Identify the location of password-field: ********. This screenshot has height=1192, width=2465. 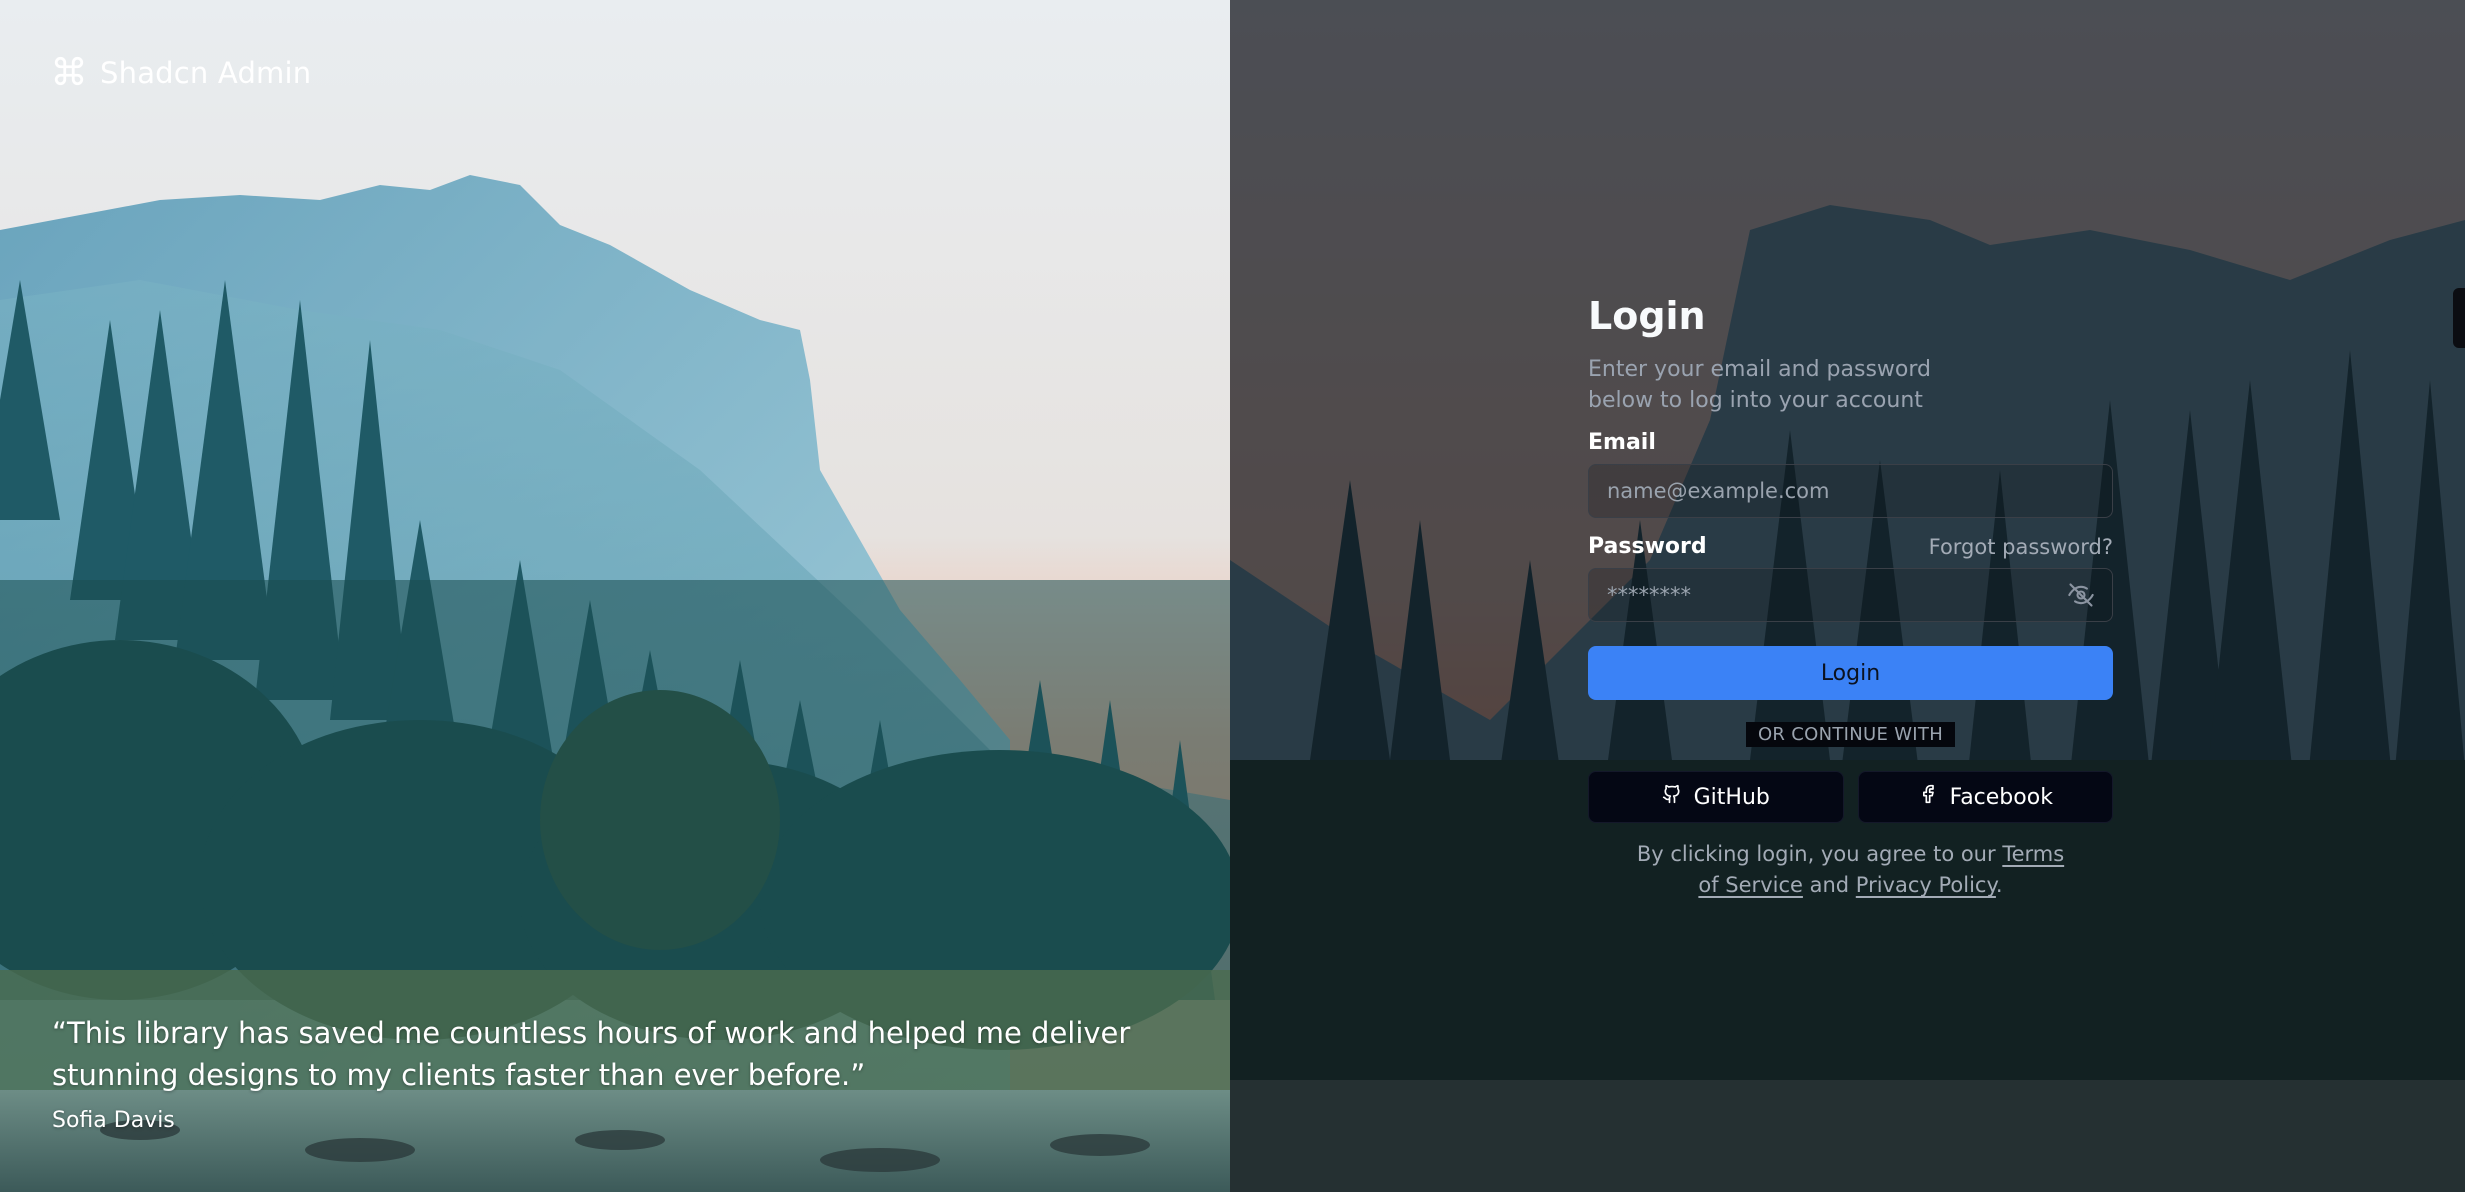
(1850, 595).